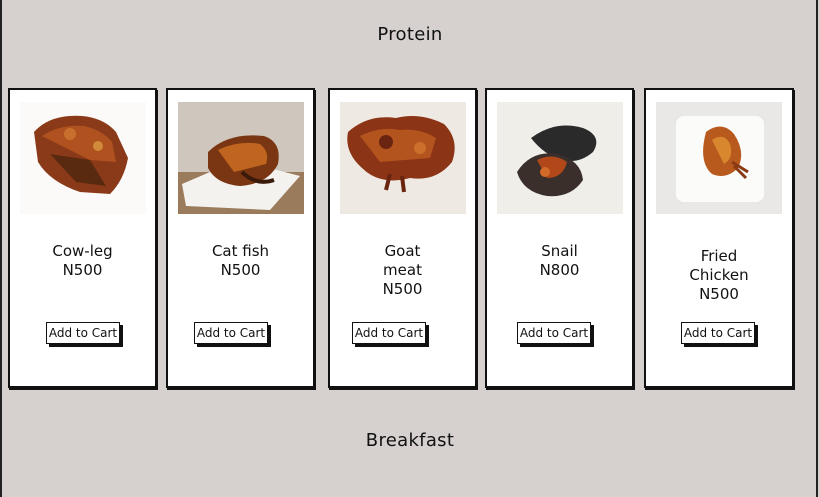 The width and height of the screenshot is (820, 497). Describe the element at coordinates (240, 251) in the screenshot. I see `product-name: Cat fish` at that location.